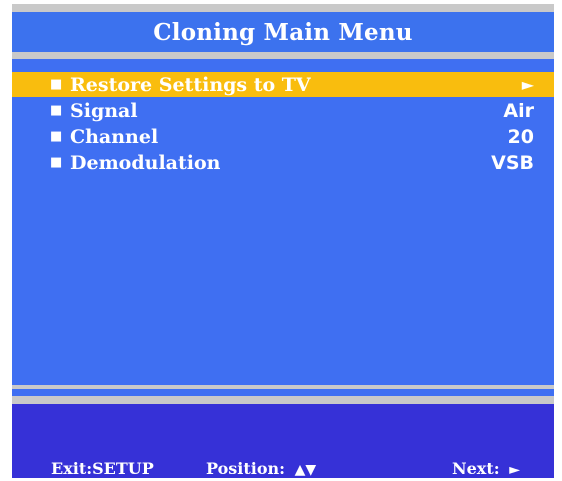 The width and height of the screenshot is (562, 481). Describe the element at coordinates (283, 162) in the screenshot. I see `menu-item-demodulation: ■ Demodulation VSB` at that location.